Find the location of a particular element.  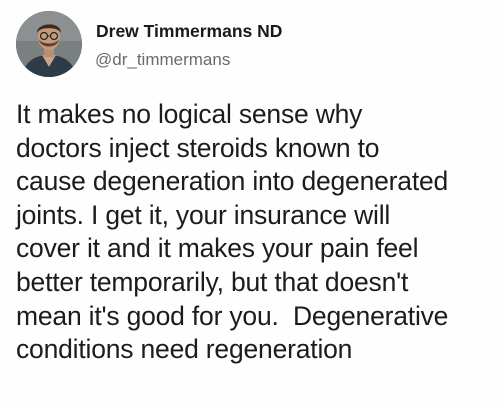

tweet-text-line: It makes no logical sense why is located at coordinates (189, 114).